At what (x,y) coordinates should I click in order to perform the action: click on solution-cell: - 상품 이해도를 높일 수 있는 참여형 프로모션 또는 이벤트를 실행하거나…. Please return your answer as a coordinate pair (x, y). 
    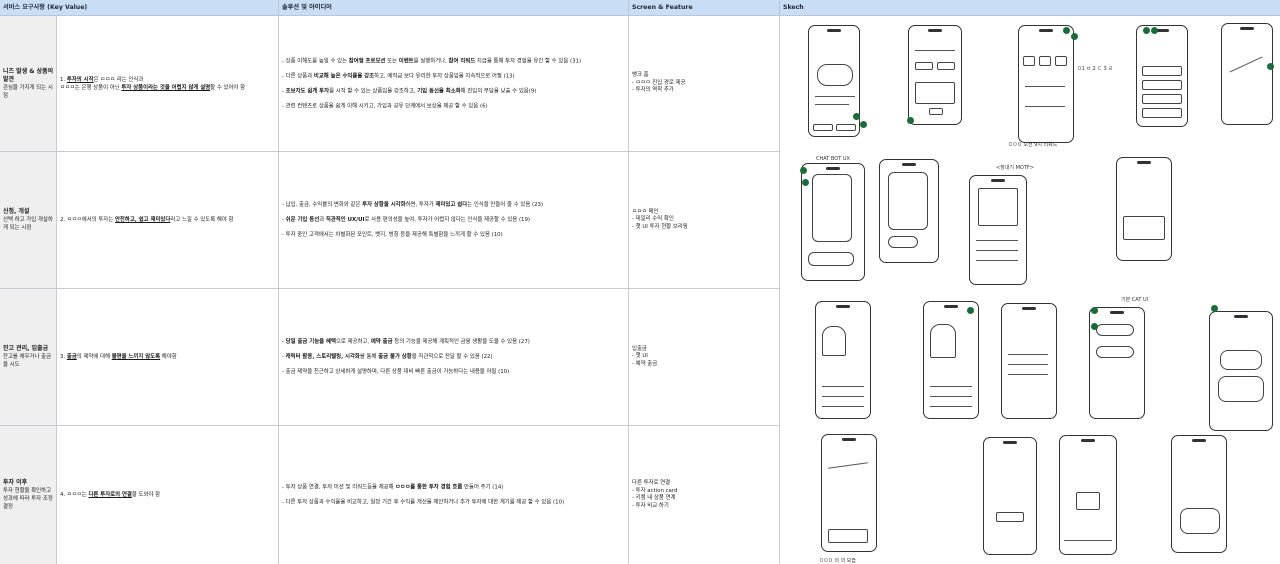
    Looking at the image, I should click on (454, 83).